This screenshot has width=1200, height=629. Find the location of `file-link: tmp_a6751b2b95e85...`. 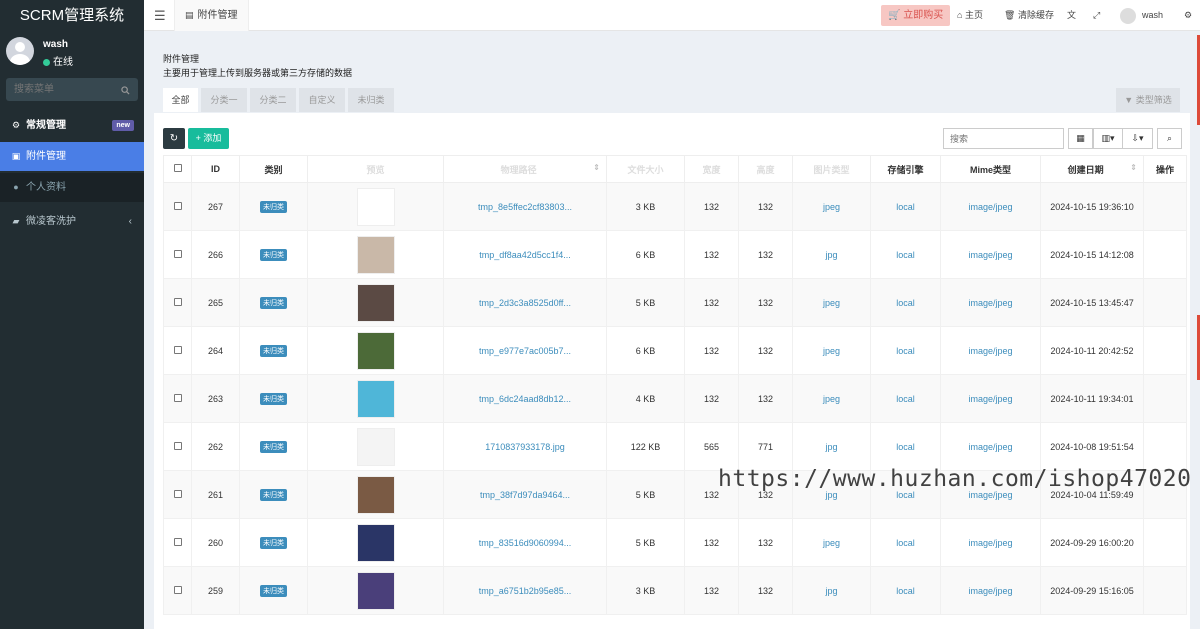

file-link: tmp_a6751b2b95e85... is located at coordinates (525, 591).